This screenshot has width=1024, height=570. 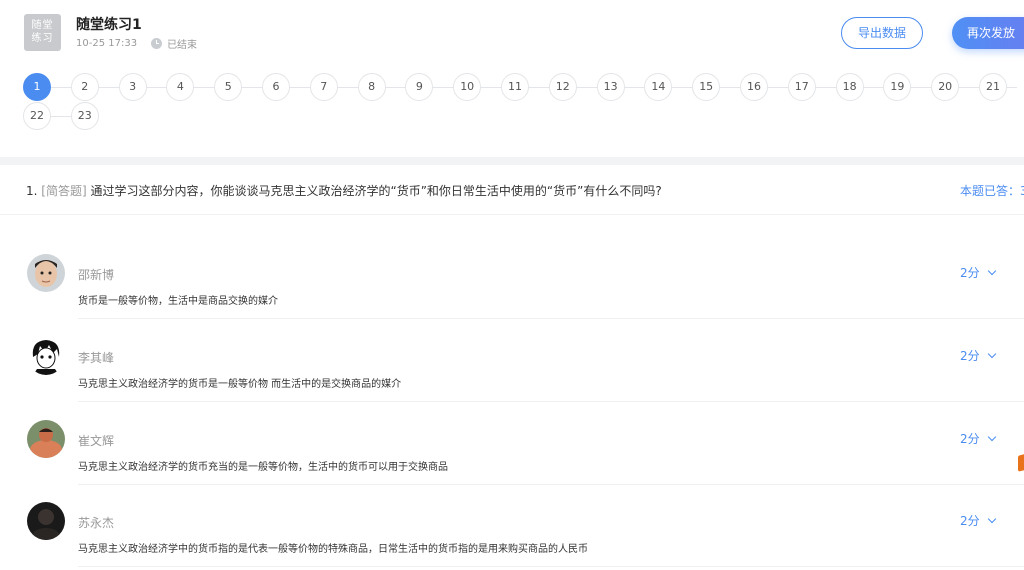 What do you see at coordinates (84, 87) in the screenshot?
I see `question-nav-item-2: 2` at bounding box center [84, 87].